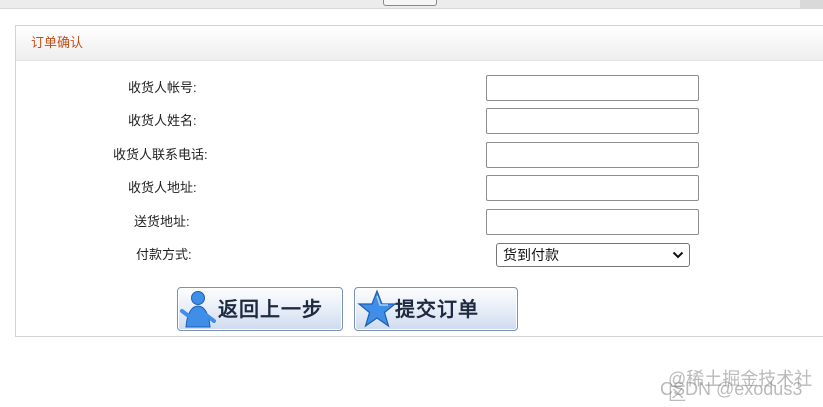 The width and height of the screenshot is (823, 407). I want to click on account-input, so click(592, 88).